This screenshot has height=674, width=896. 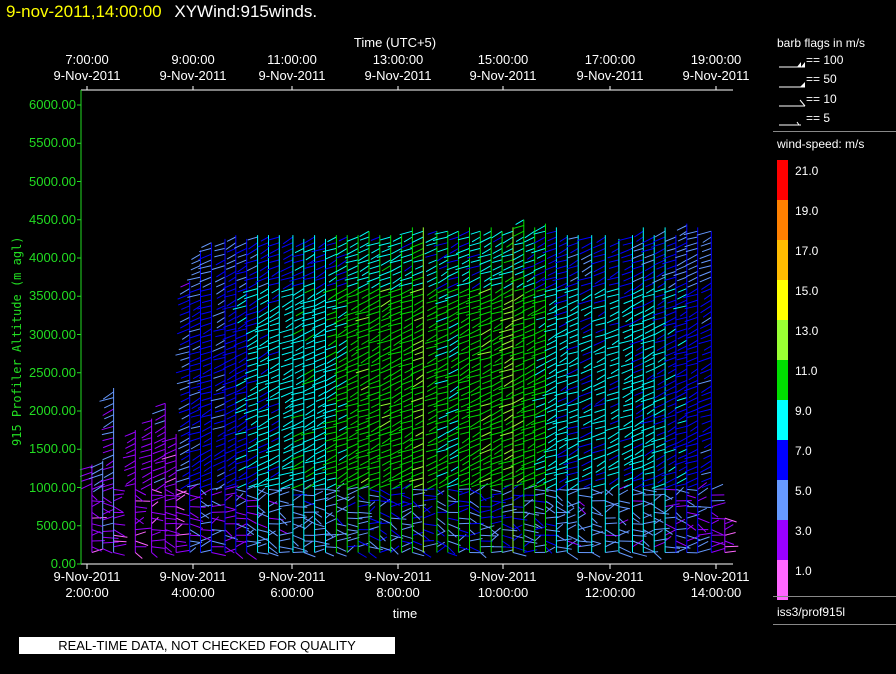 I want to click on barb-legend-label-10: == 10, so click(x=821, y=99).